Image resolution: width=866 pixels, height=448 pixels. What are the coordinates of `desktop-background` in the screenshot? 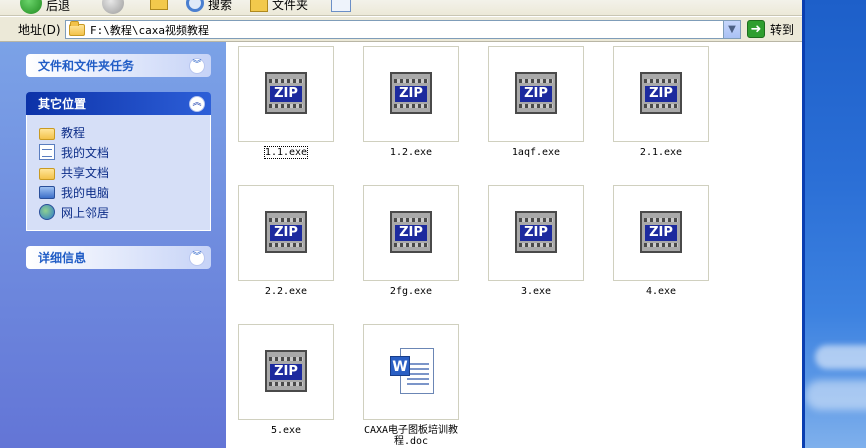 It's located at (835, 224).